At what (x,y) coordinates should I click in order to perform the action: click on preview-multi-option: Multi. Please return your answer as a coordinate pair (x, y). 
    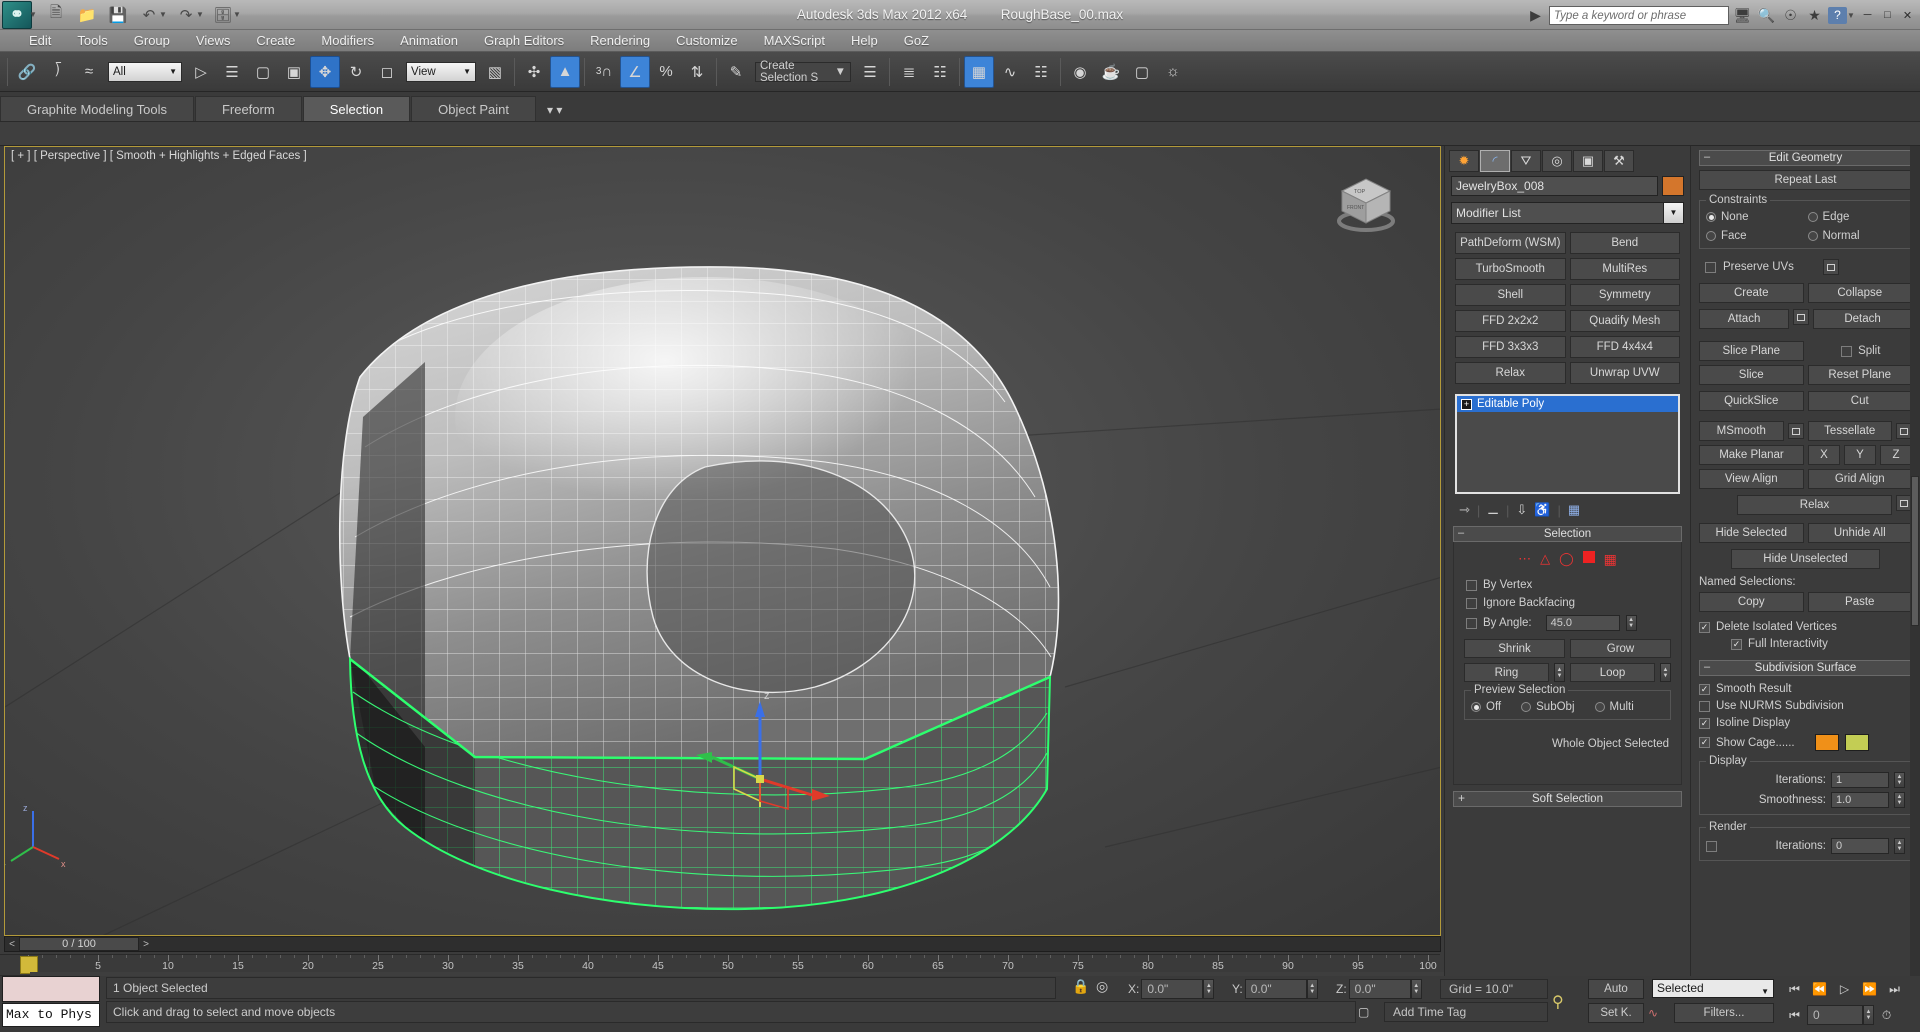
    Looking at the image, I should click on (1614, 707).